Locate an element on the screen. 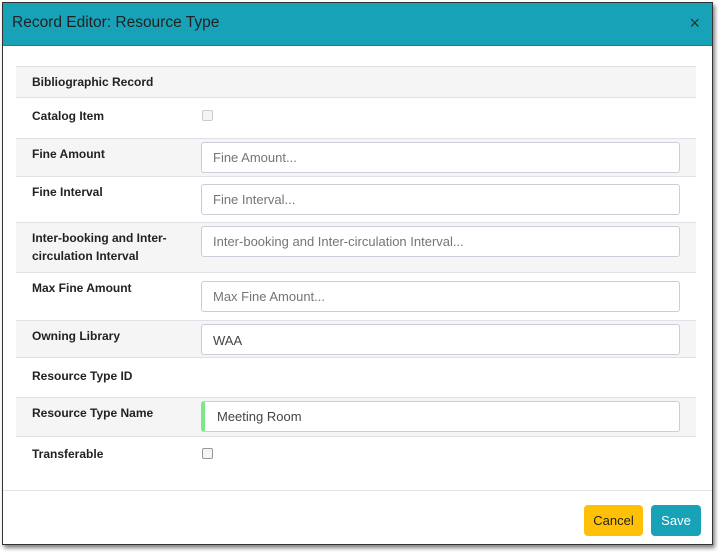 The image size is (719, 553). max-fine-amount-input is located at coordinates (440, 296).